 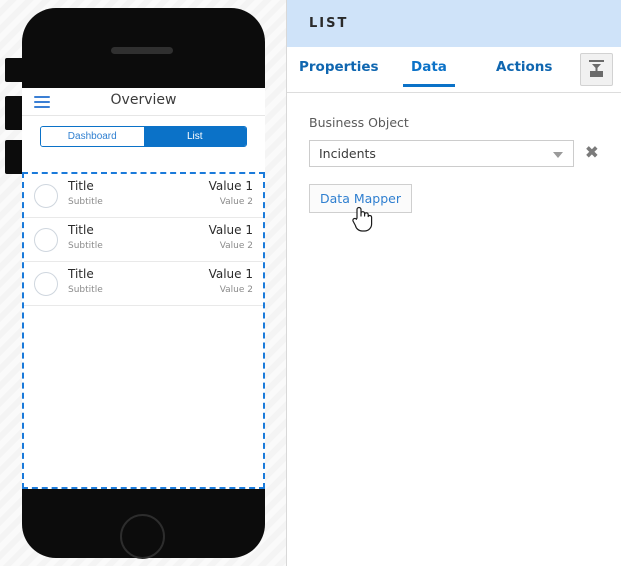 I want to click on business-object-row: Incidents ✖, so click(x=454, y=153).